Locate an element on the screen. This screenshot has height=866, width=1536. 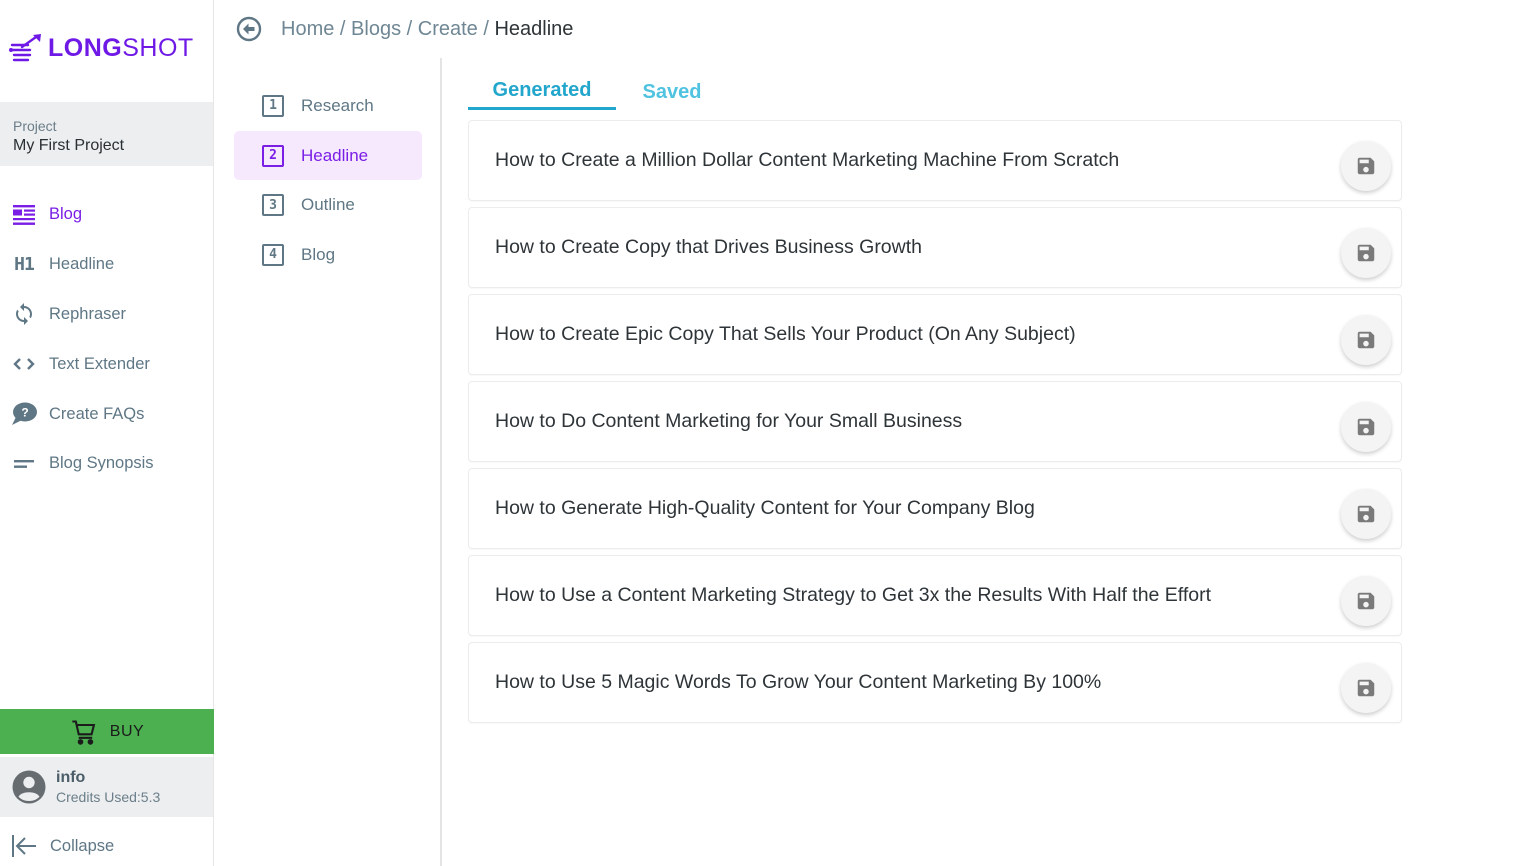
rocket-logo-icon is located at coordinates (25, 48).